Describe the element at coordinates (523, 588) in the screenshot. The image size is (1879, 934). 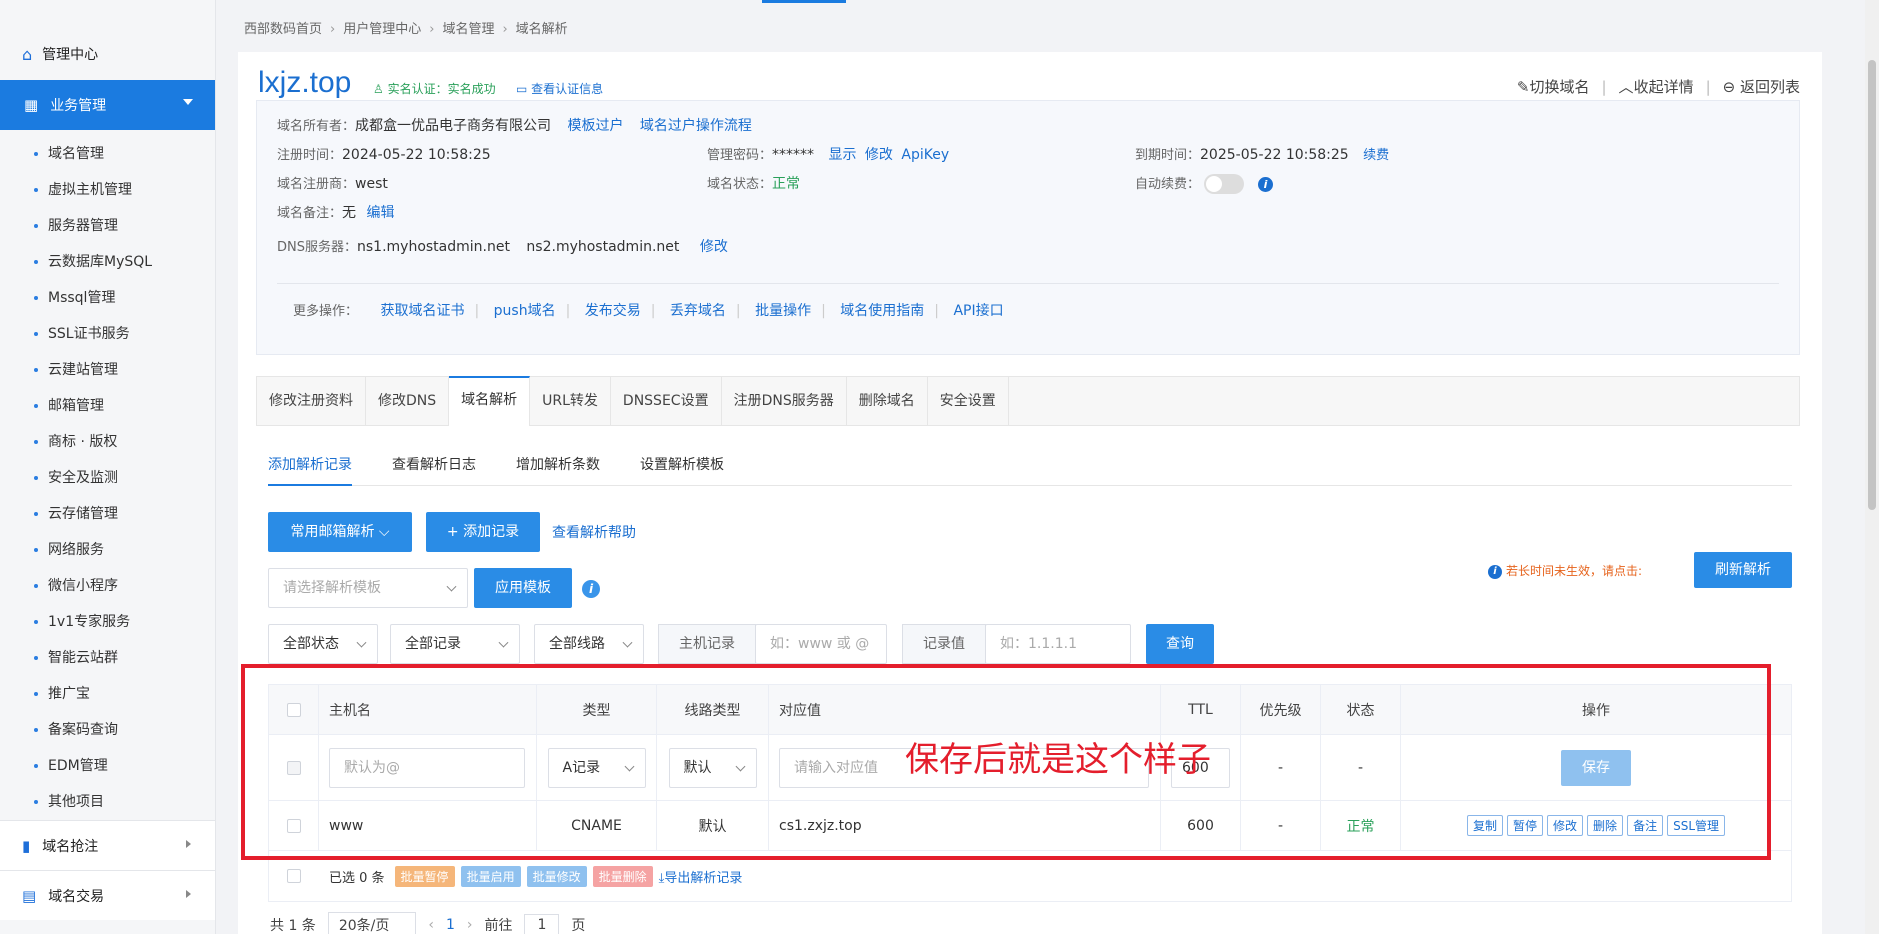
I see `apply-template-button: 应用模板` at that location.